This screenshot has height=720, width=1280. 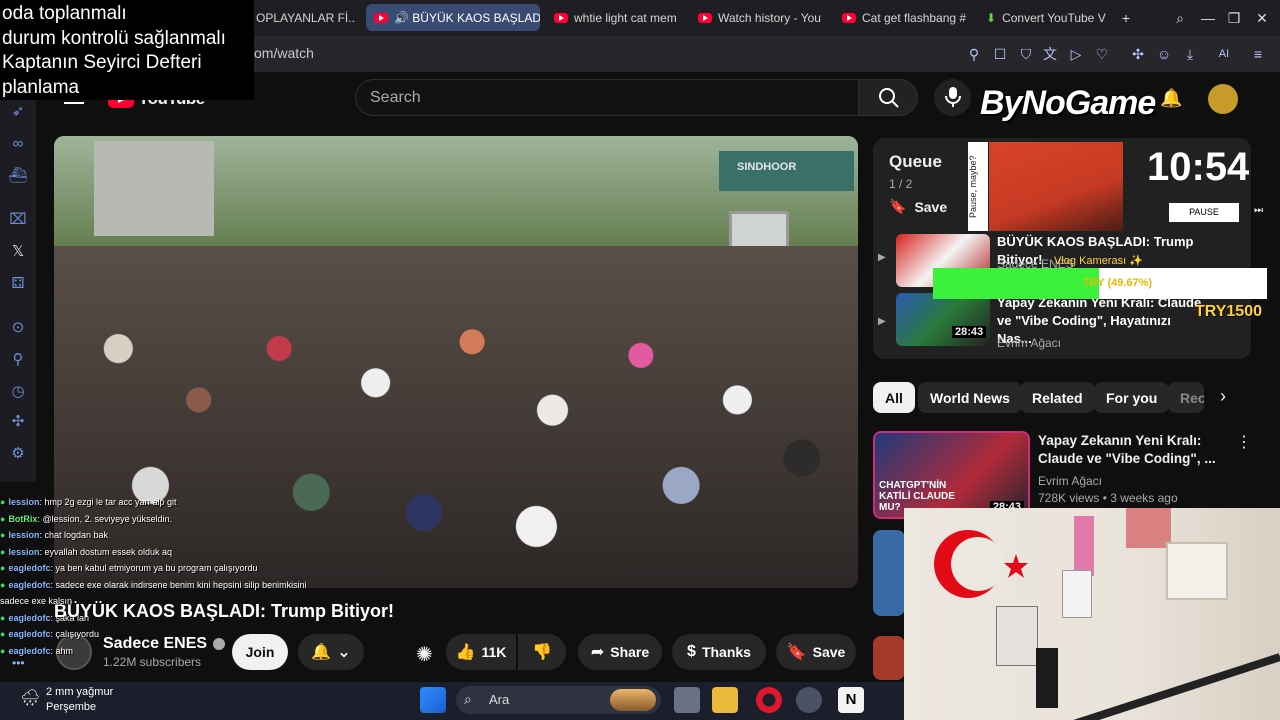 What do you see at coordinates (284, 53) in the screenshot?
I see `url-text: om/watch` at bounding box center [284, 53].